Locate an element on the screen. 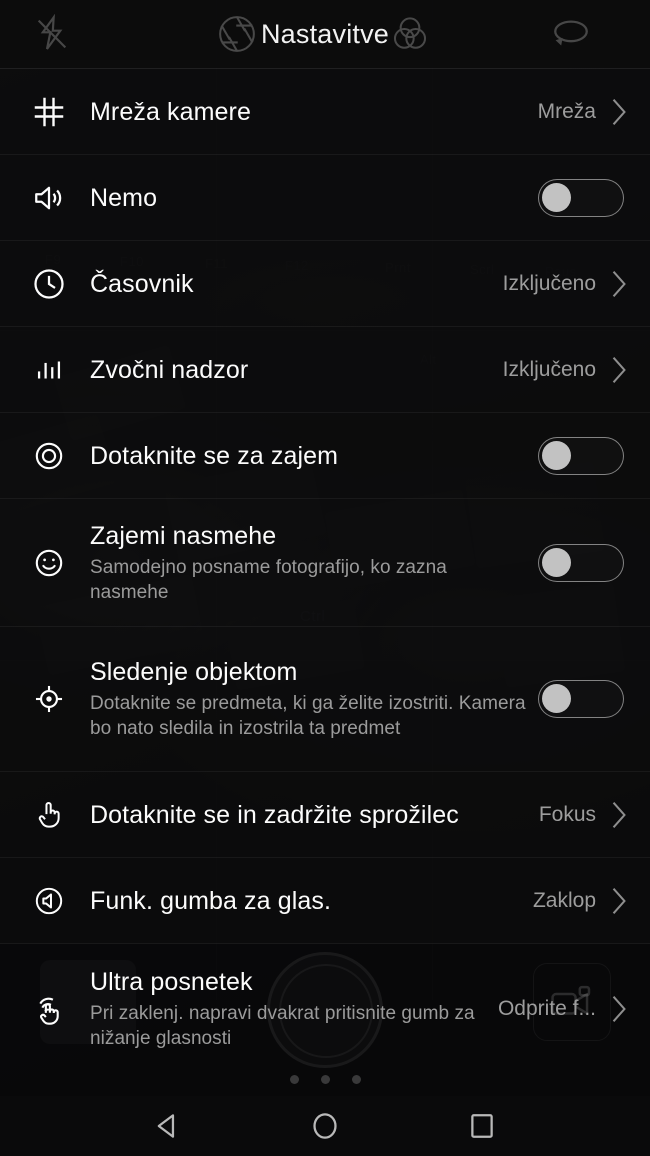  setting-label: Dotaknite se za zajem is located at coordinates (214, 455).